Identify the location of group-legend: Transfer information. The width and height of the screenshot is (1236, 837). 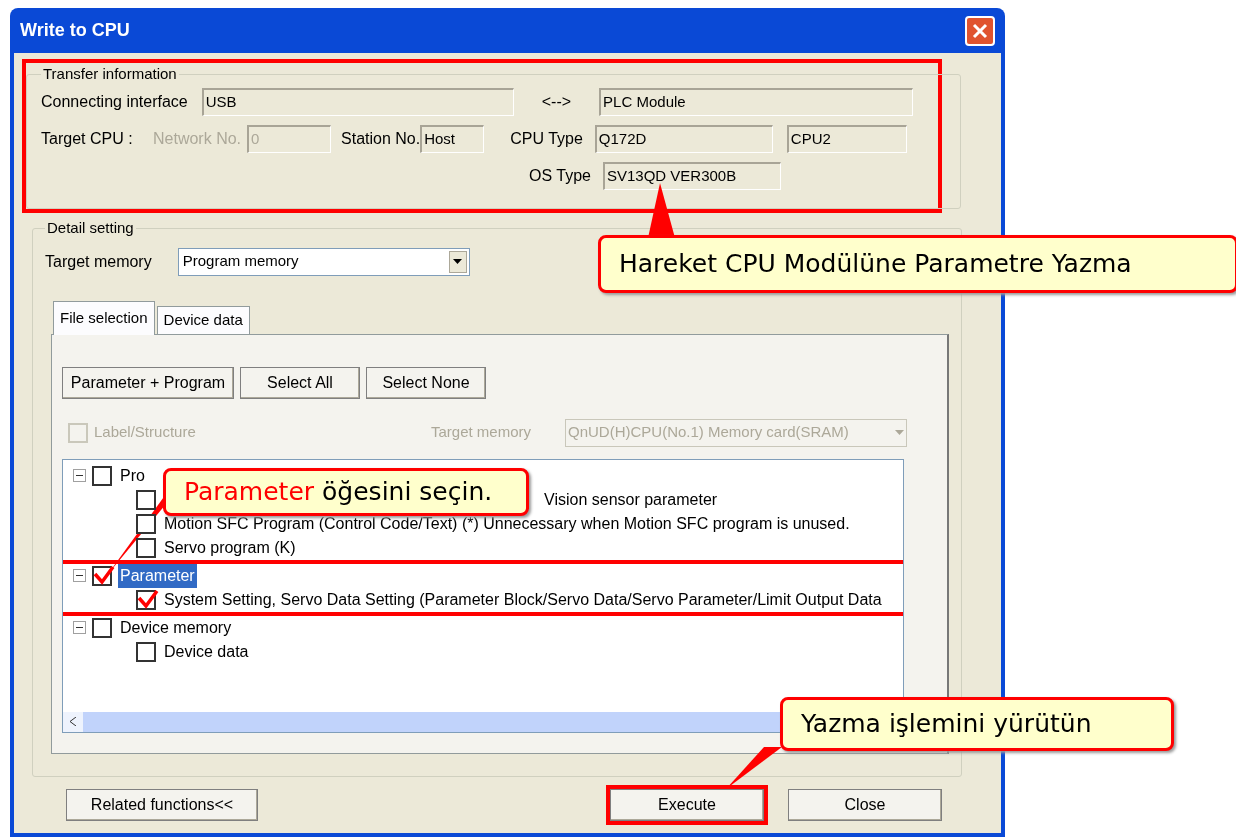
(110, 74).